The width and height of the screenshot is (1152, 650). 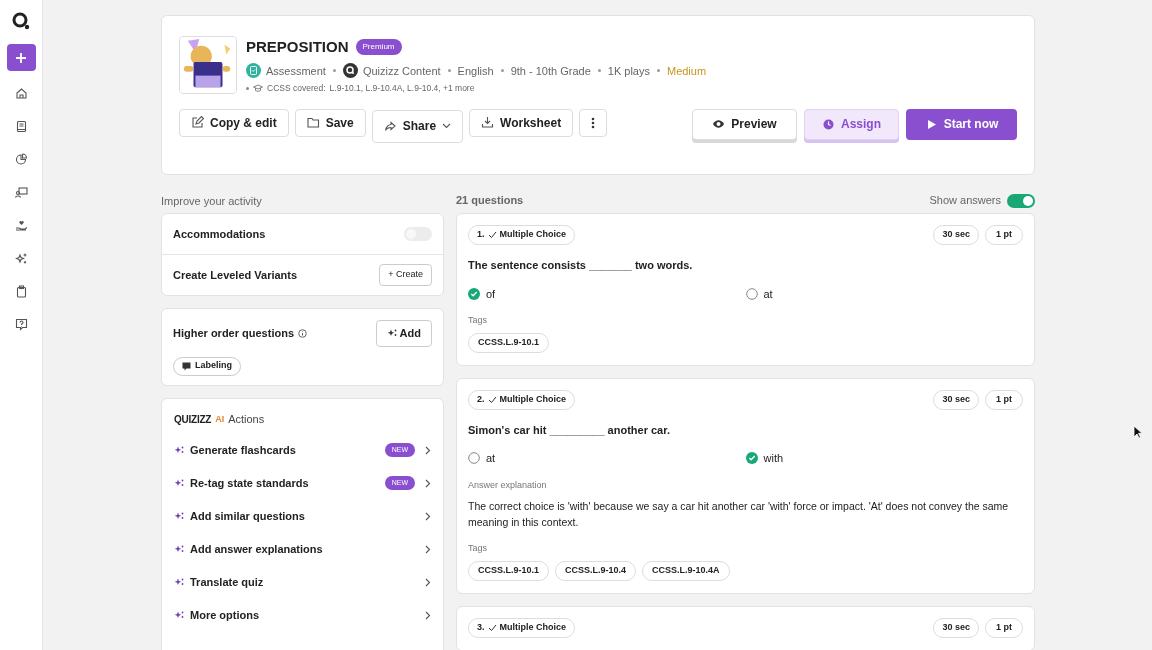 I want to click on presentation-icon, so click(x=21, y=192).